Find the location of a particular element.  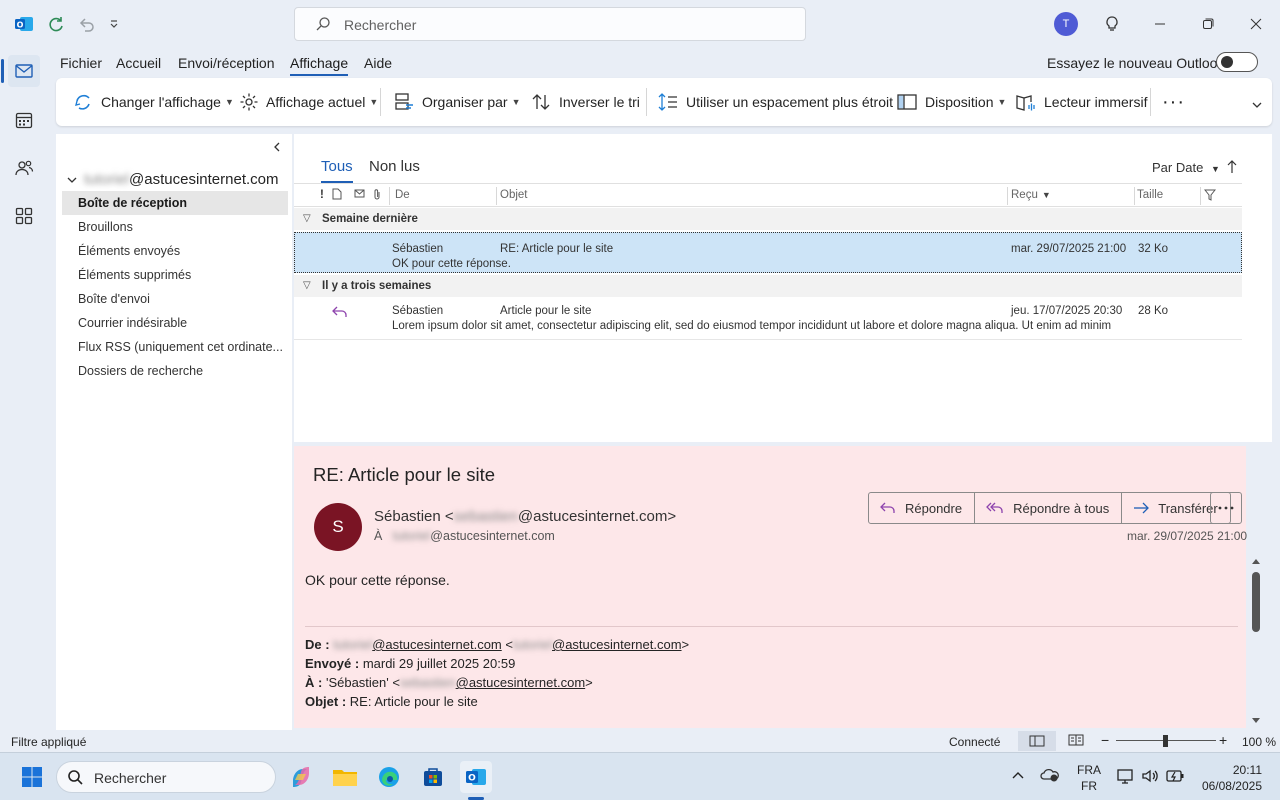

attachment-column-icon is located at coordinates (377, 194).